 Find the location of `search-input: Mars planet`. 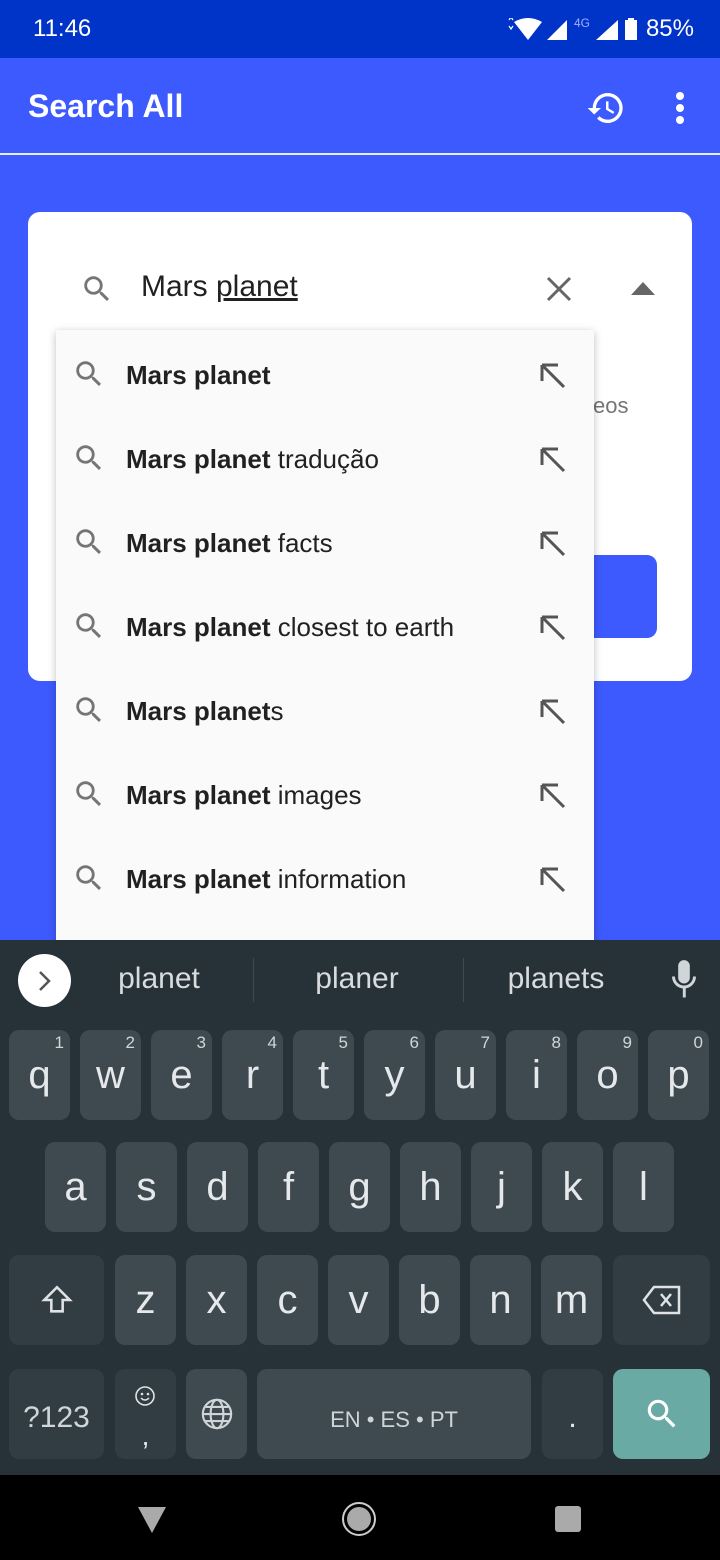

search-input: Mars planet is located at coordinates (219, 287).